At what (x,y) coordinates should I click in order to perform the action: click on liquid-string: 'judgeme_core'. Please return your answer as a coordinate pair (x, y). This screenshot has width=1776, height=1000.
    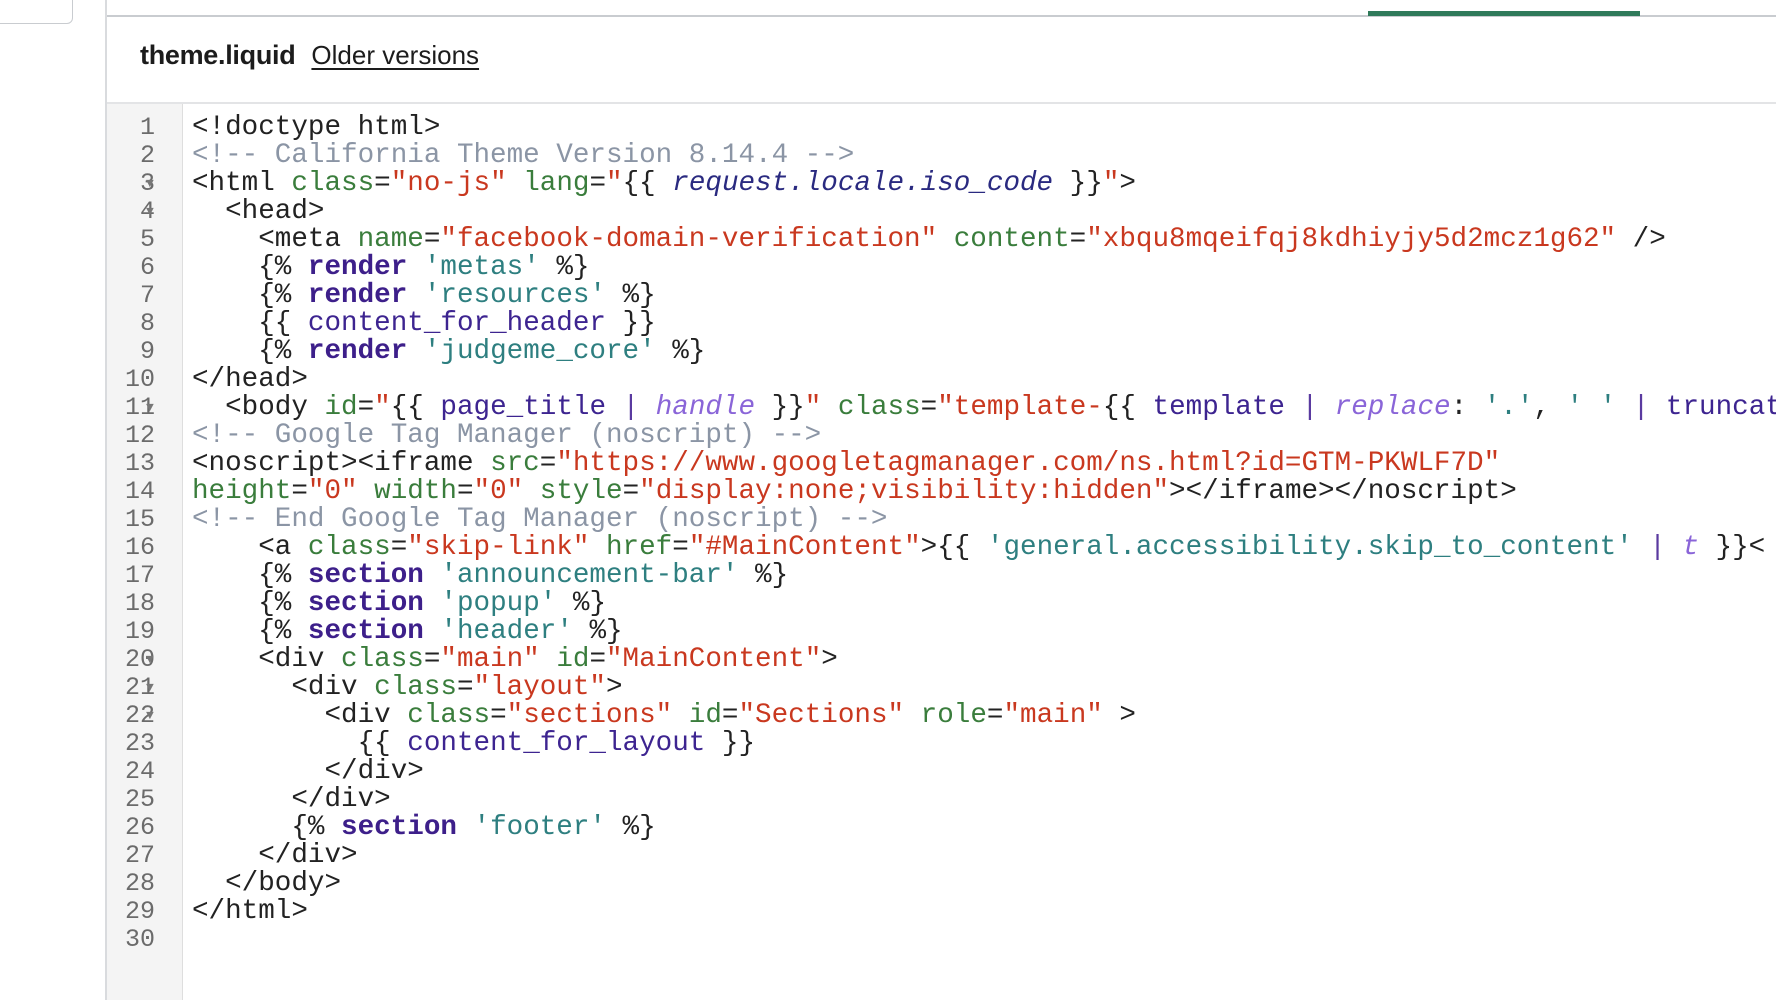
    Looking at the image, I should click on (539, 351).